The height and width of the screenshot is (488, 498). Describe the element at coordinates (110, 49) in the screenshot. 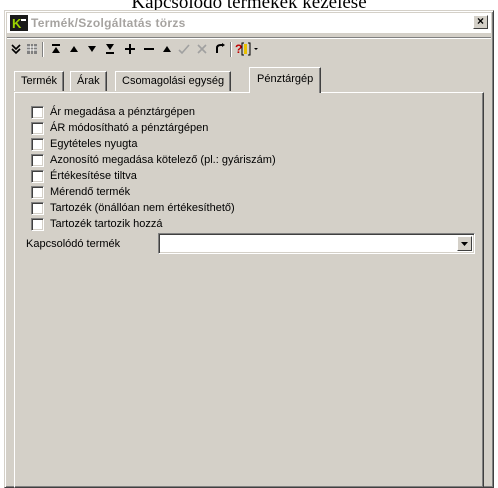

I see `last-record-icon` at that location.